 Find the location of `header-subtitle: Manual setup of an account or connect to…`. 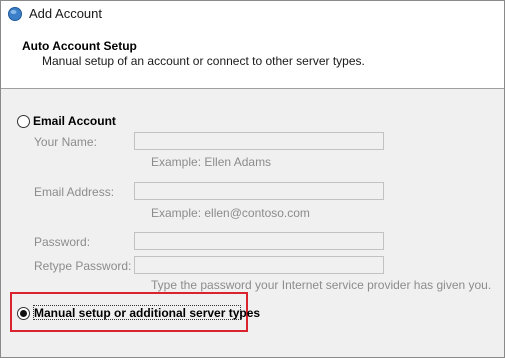

header-subtitle: Manual setup of an account or connect to… is located at coordinates (203, 61).